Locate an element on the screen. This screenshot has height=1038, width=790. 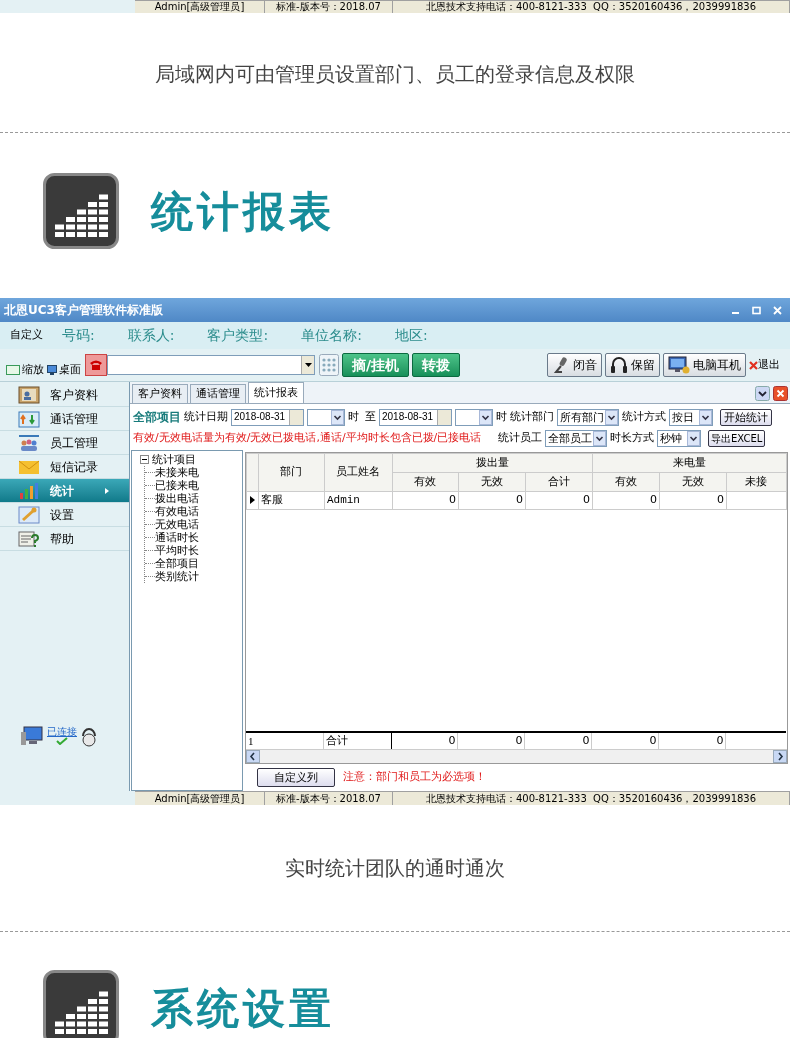
sidebar-item: 客户资料 is located at coordinates (64, 395).